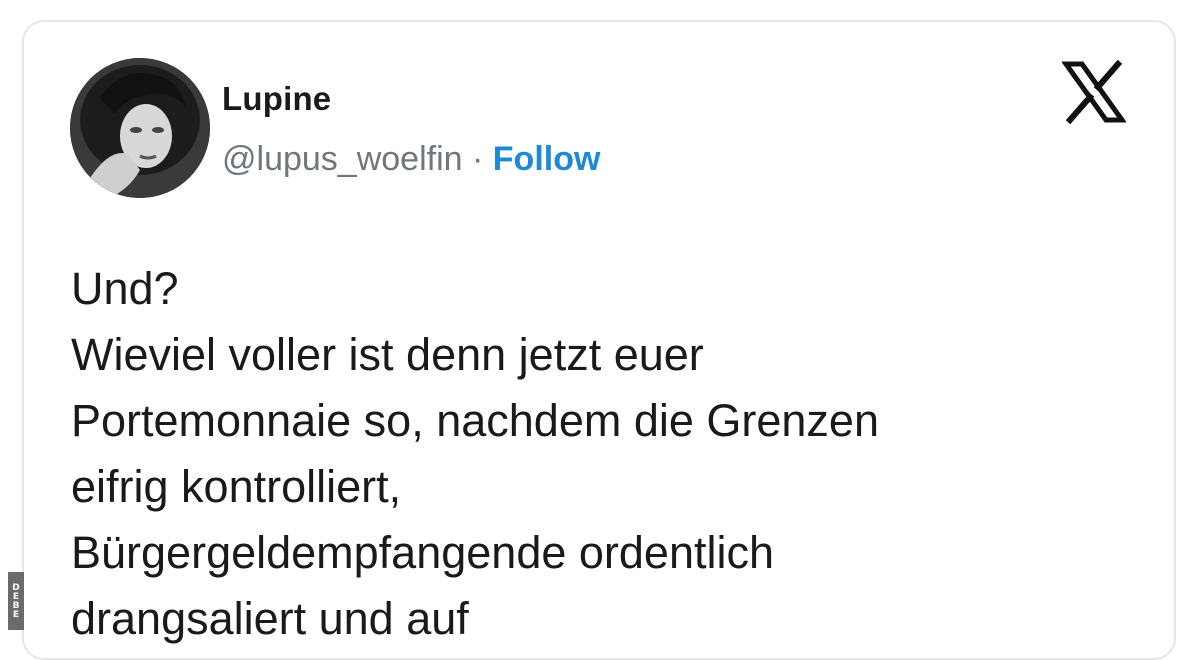  I want to click on author-handle-line: @lupus_woelfin · Follow, so click(411, 159).